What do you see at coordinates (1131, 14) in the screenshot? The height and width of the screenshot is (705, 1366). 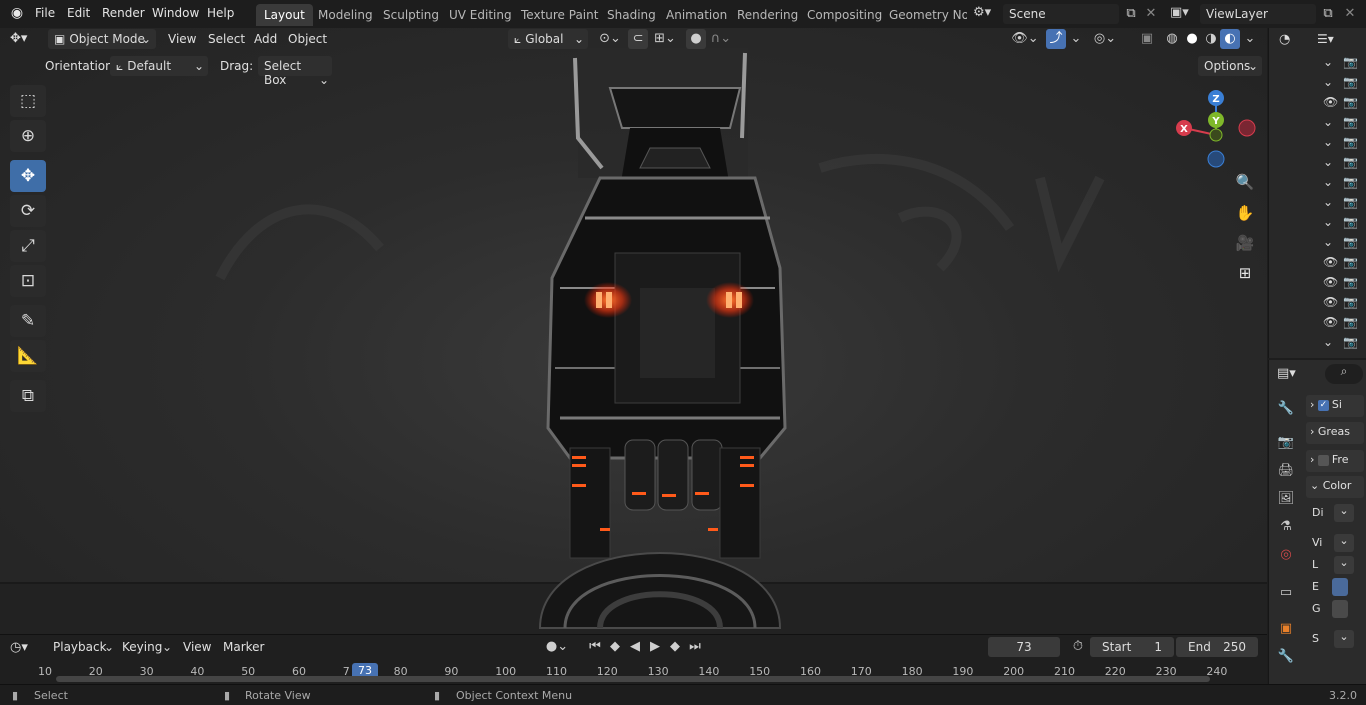 I see `new-scene-icon: ⧉` at bounding box center [1131, 14].